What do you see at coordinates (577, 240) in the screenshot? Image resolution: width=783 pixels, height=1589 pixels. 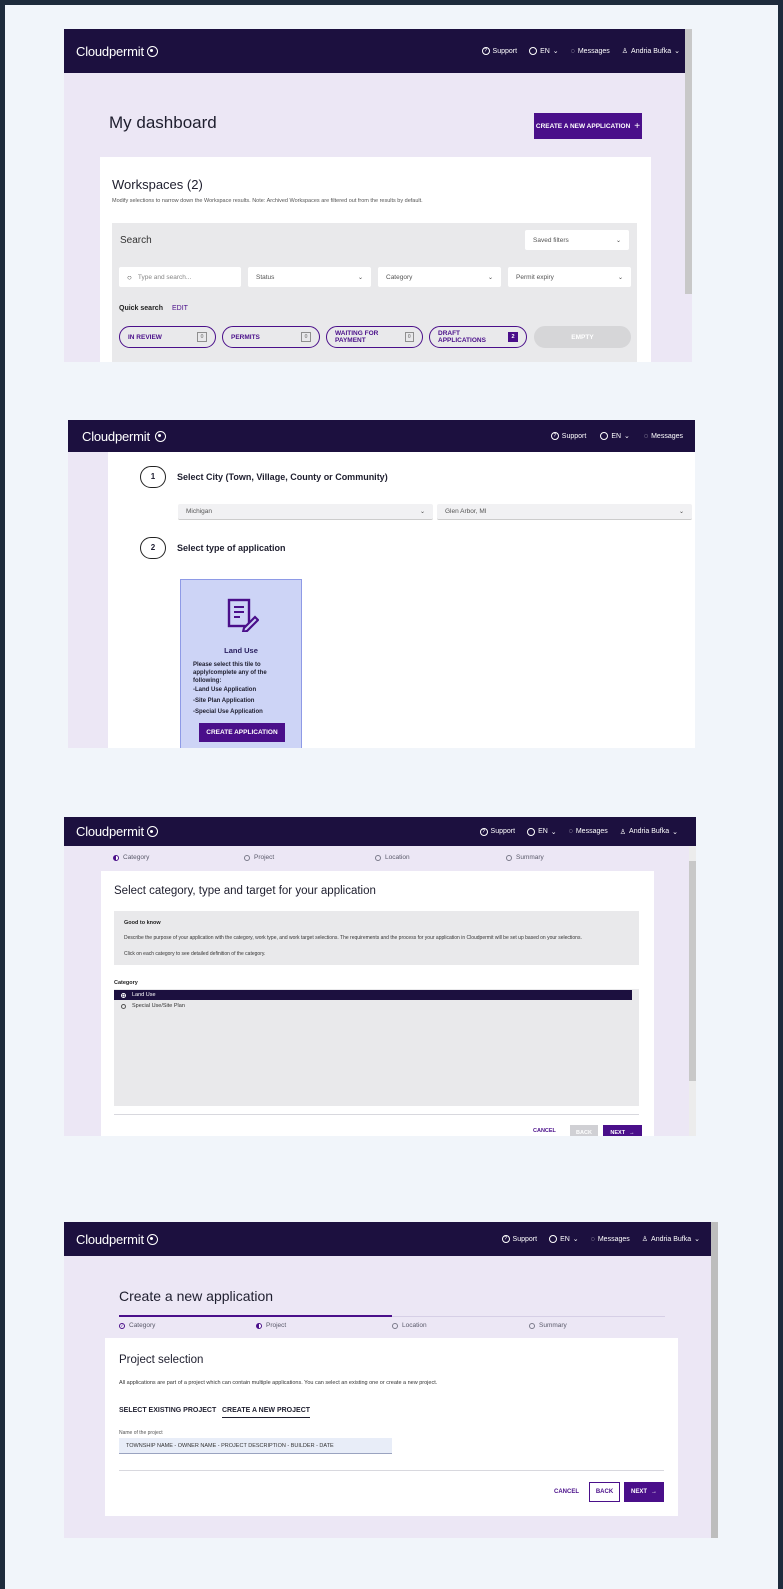 I see `saved-filters-select: Saved filters ⌄` at bounding box center [577, 240].